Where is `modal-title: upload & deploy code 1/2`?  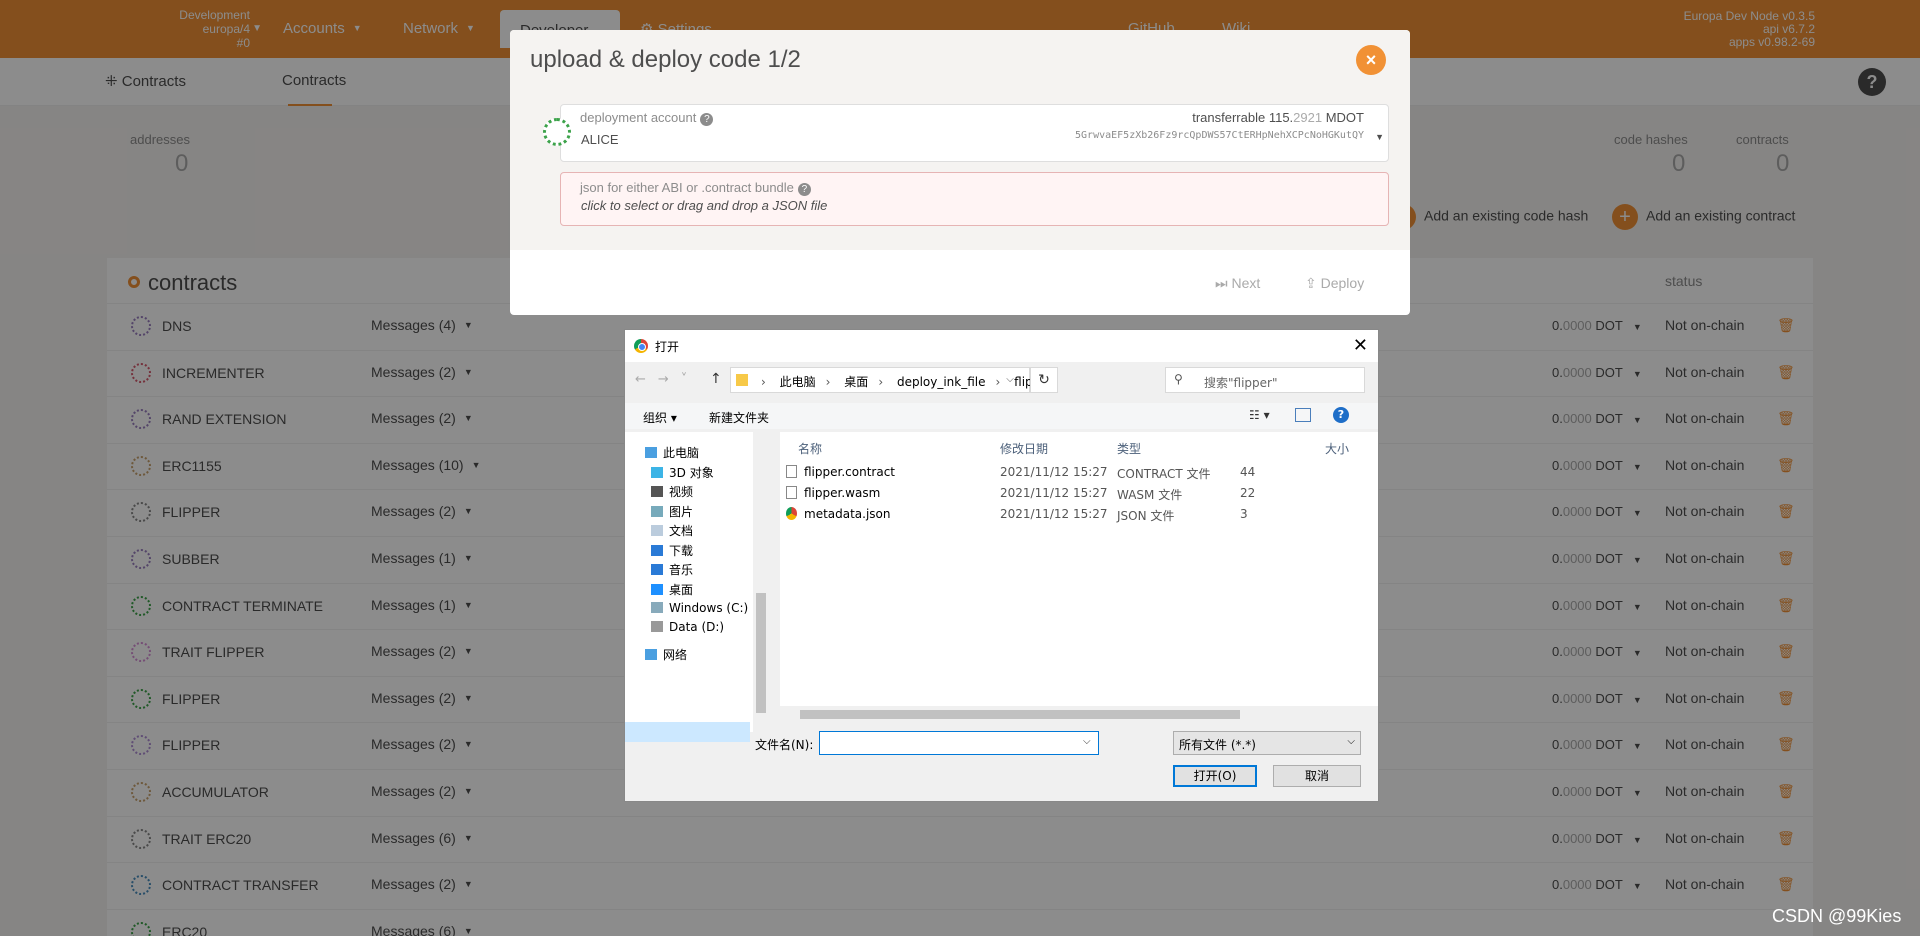
modal-title: upload & deploy code 1/2 is located at coordinates (665, 59).